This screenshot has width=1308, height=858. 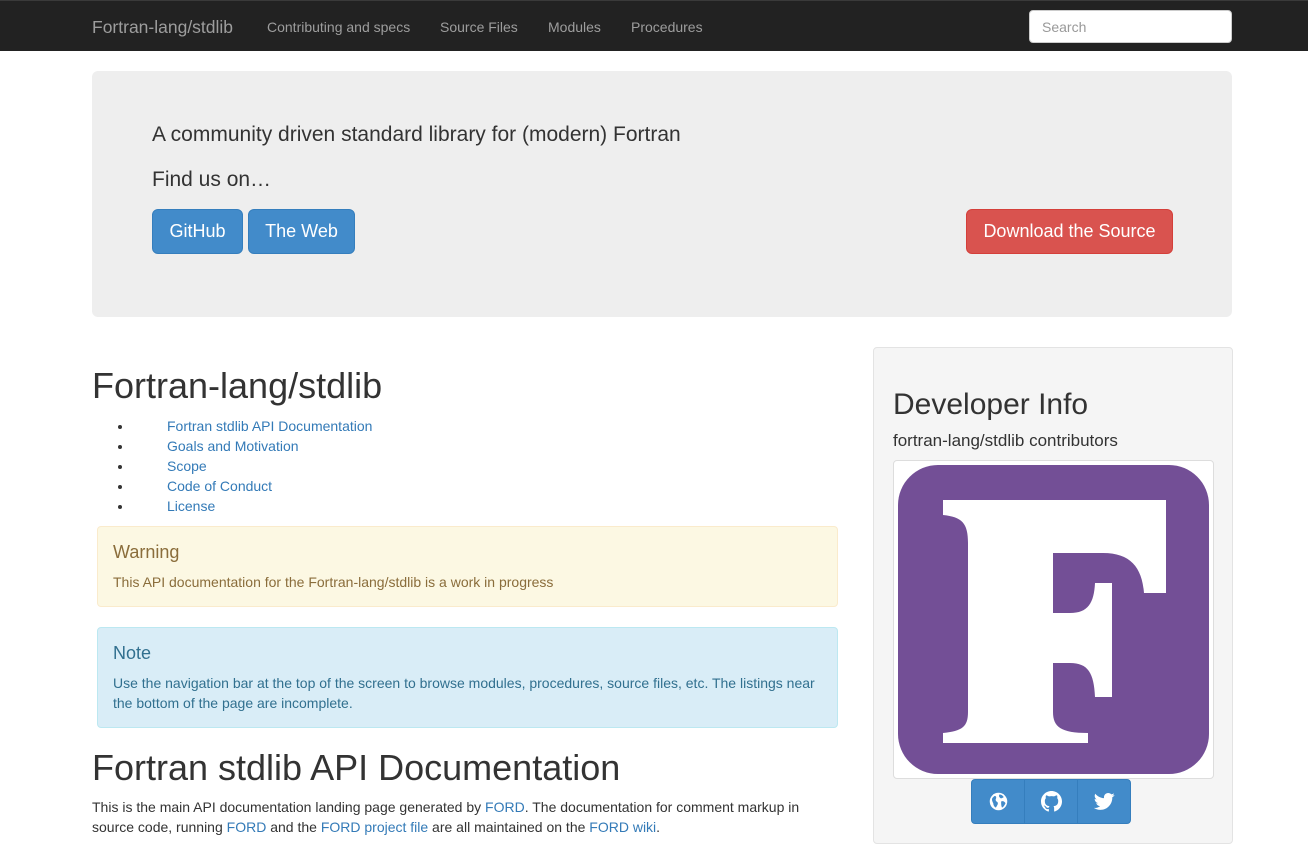 I want to click on globe-icon, so click(x=998, y=801).